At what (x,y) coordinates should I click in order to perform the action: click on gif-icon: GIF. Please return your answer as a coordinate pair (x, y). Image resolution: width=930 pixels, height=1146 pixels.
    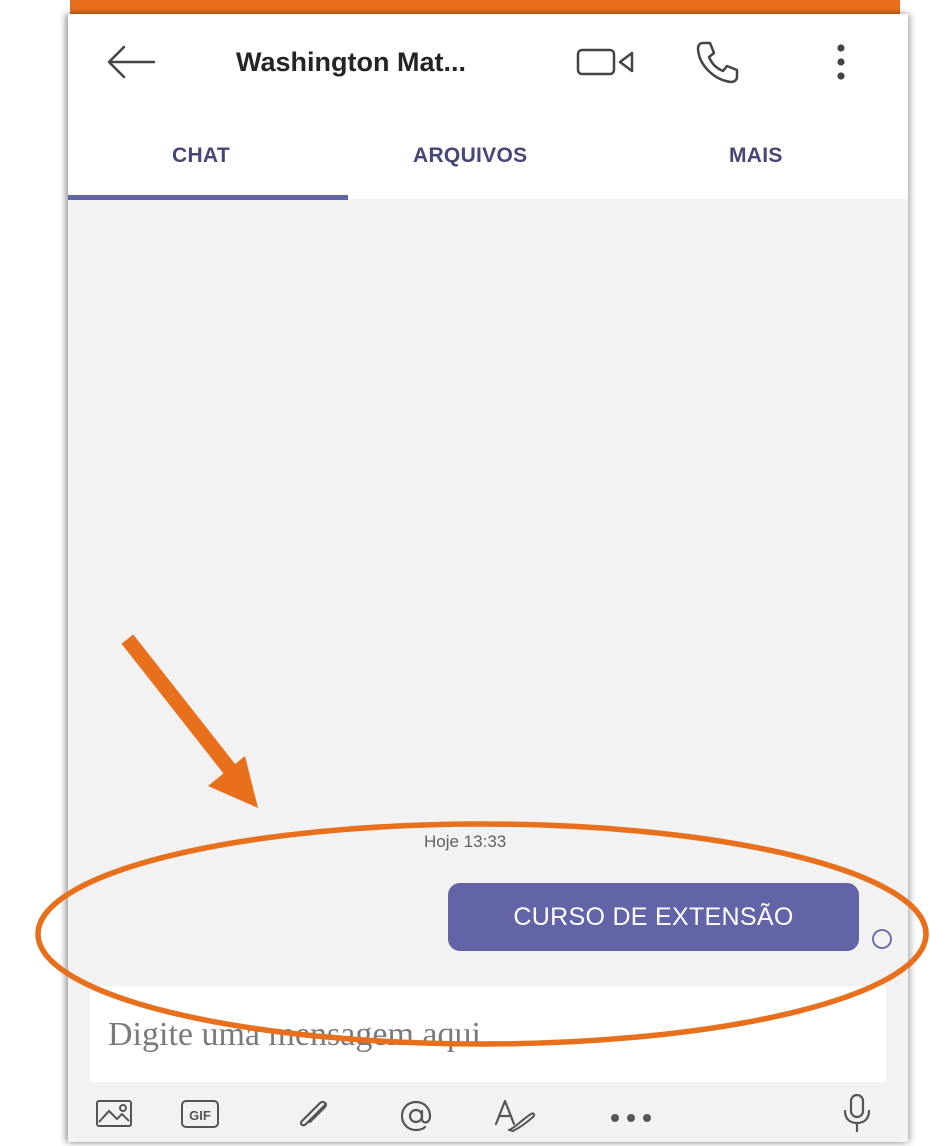
    Looking at the image, I should click on (201, 1114).